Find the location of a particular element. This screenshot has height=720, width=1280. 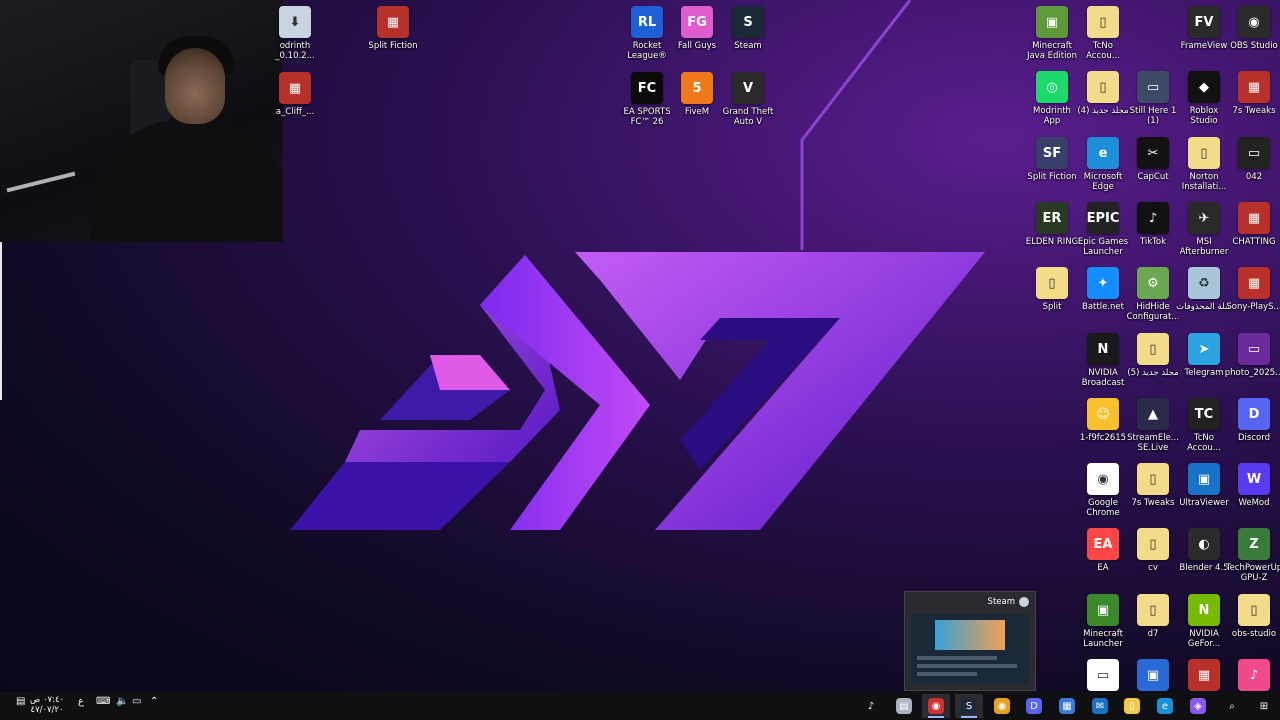

keyboard-icon: ⌨ is located at coordinates (103, 701).